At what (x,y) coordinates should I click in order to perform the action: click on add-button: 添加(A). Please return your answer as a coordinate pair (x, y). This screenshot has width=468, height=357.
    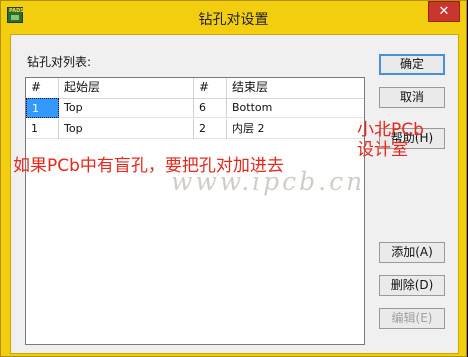
    Looking at the image, I should click on (412, 252).